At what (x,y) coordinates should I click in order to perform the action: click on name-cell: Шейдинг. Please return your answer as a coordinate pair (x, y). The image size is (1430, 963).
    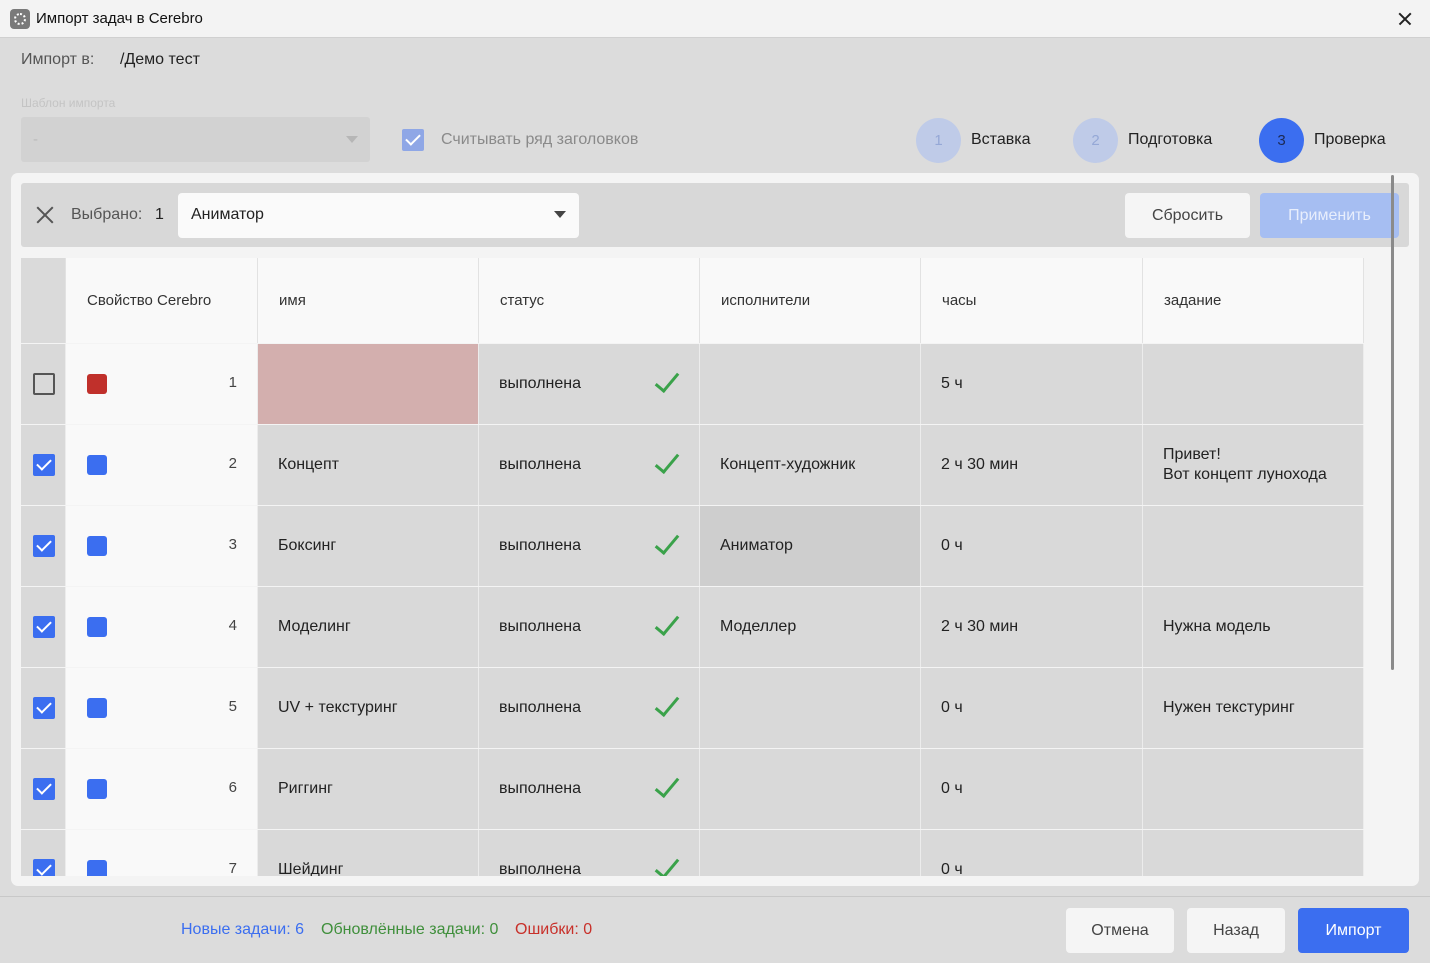
    Looking at the image, I should click on (368, 853).